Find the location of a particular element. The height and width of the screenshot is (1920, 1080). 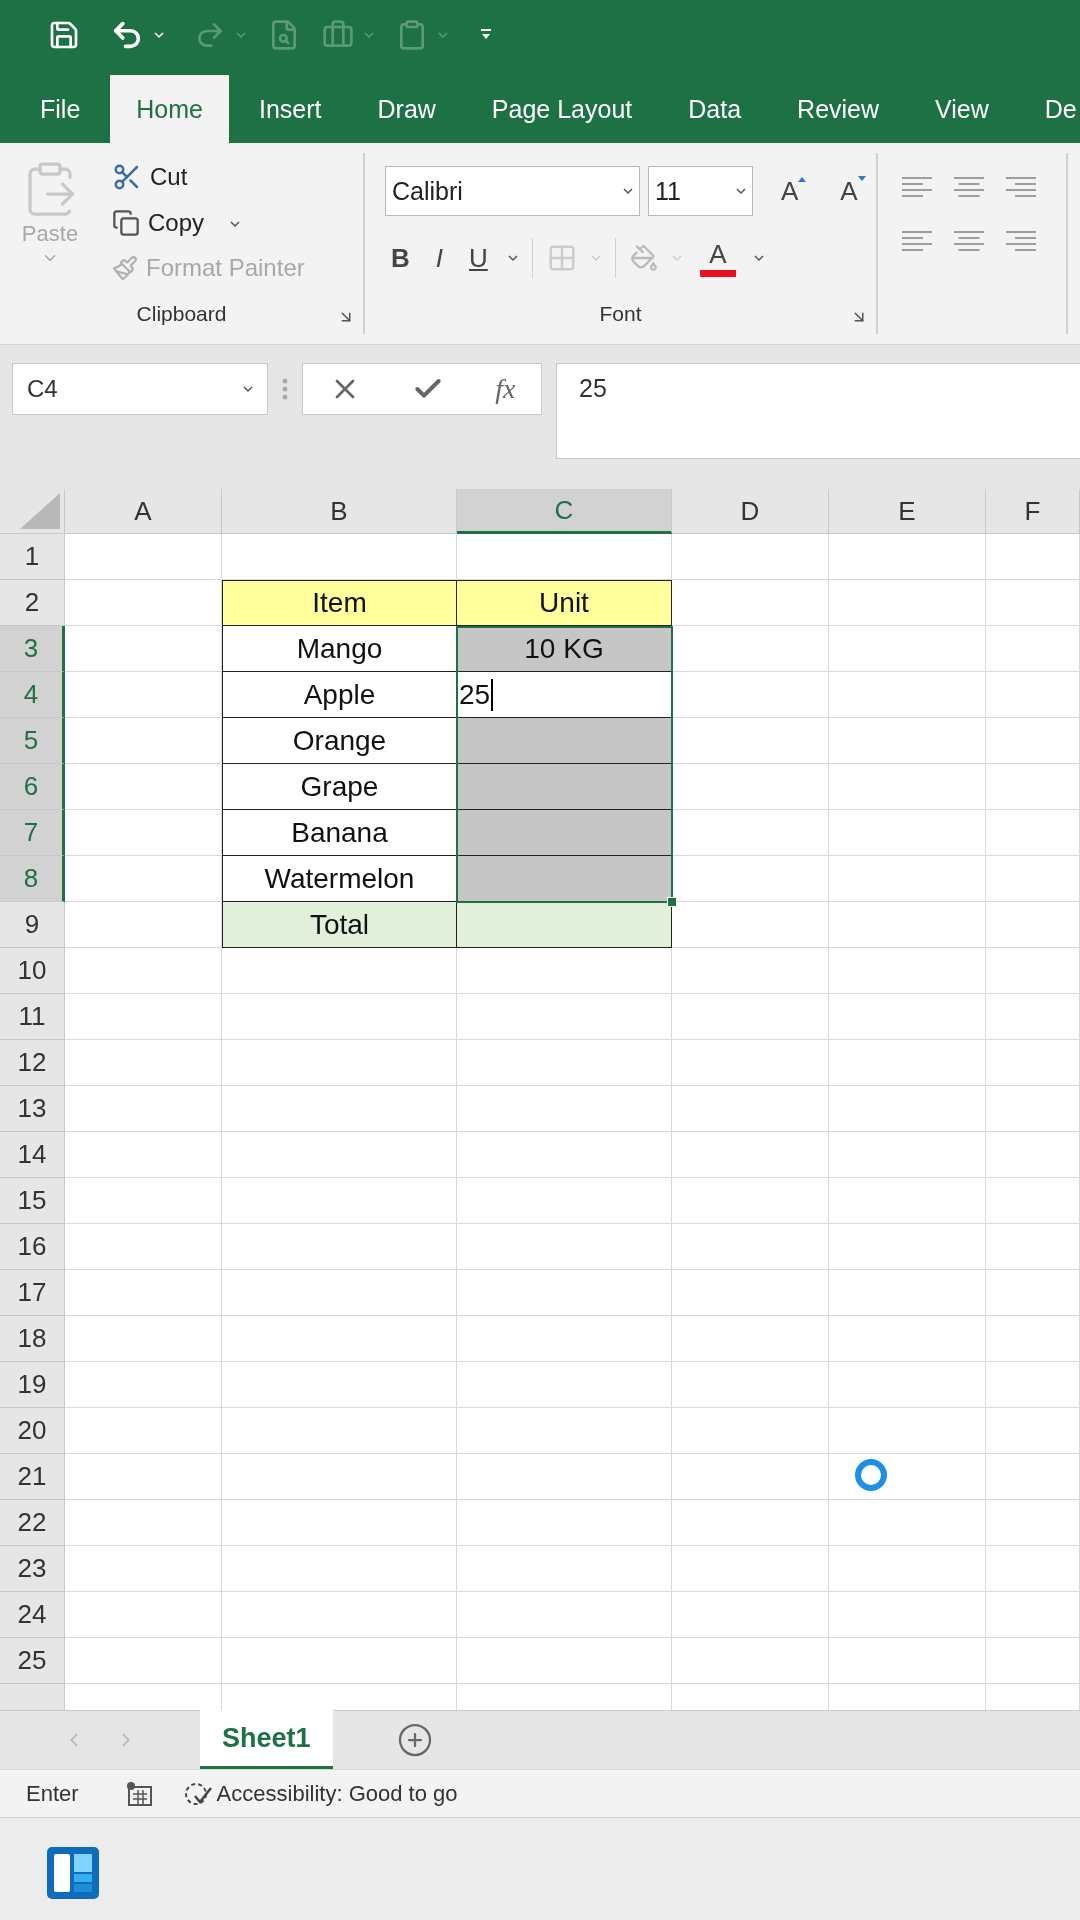

row-header: 8 is located at coordinates (32, 879).